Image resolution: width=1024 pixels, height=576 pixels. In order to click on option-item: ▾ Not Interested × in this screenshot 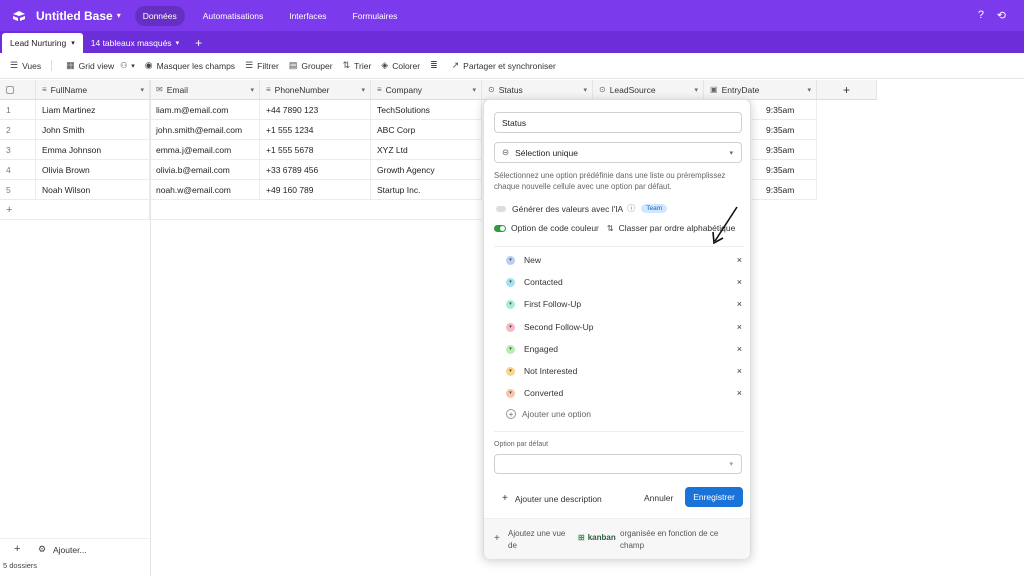, I will do `click(624, 371)`.